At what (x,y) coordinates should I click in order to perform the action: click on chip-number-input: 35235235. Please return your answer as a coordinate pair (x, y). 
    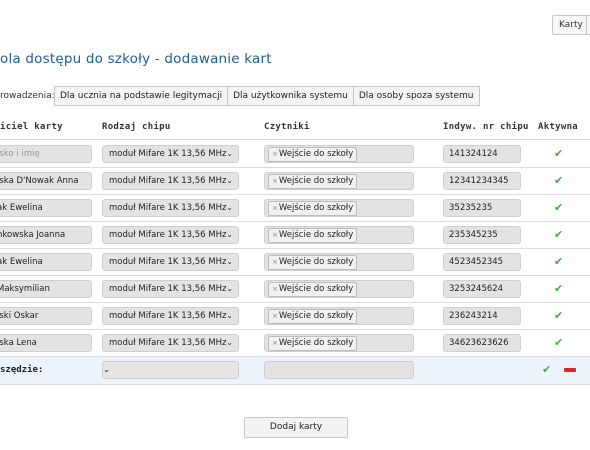
    Looking at the image, I should click on (482, 208).